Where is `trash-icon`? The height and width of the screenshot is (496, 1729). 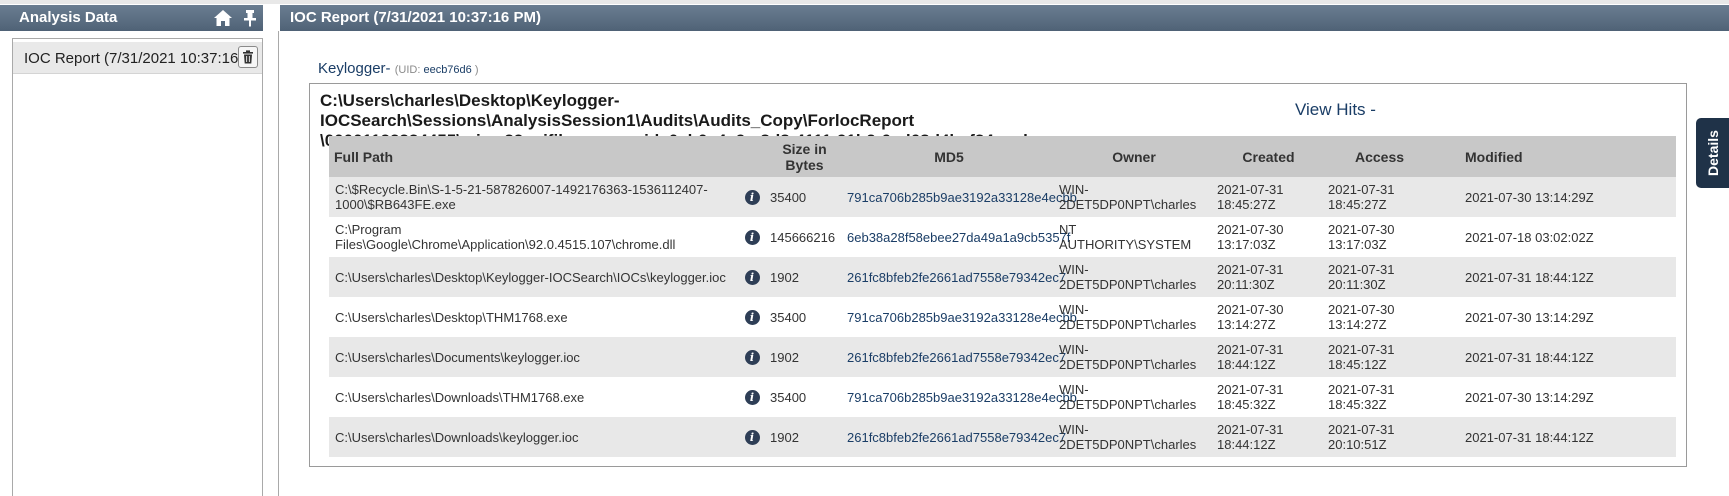
trash-icon is located at coordinates (248, 57).